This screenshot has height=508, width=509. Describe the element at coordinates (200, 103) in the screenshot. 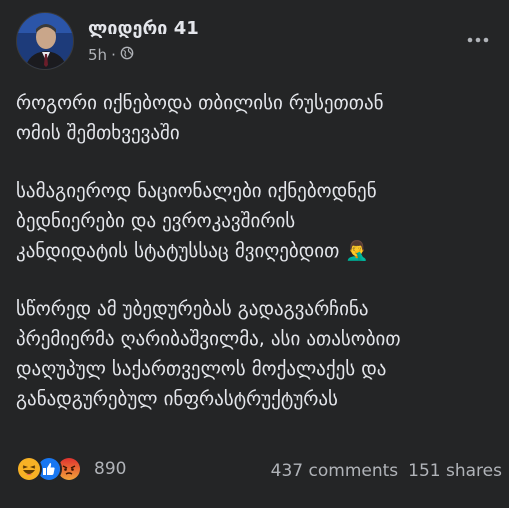

I see `post-line: როგორი იქნებოდა თბილისი რუსეთთან` at that location.